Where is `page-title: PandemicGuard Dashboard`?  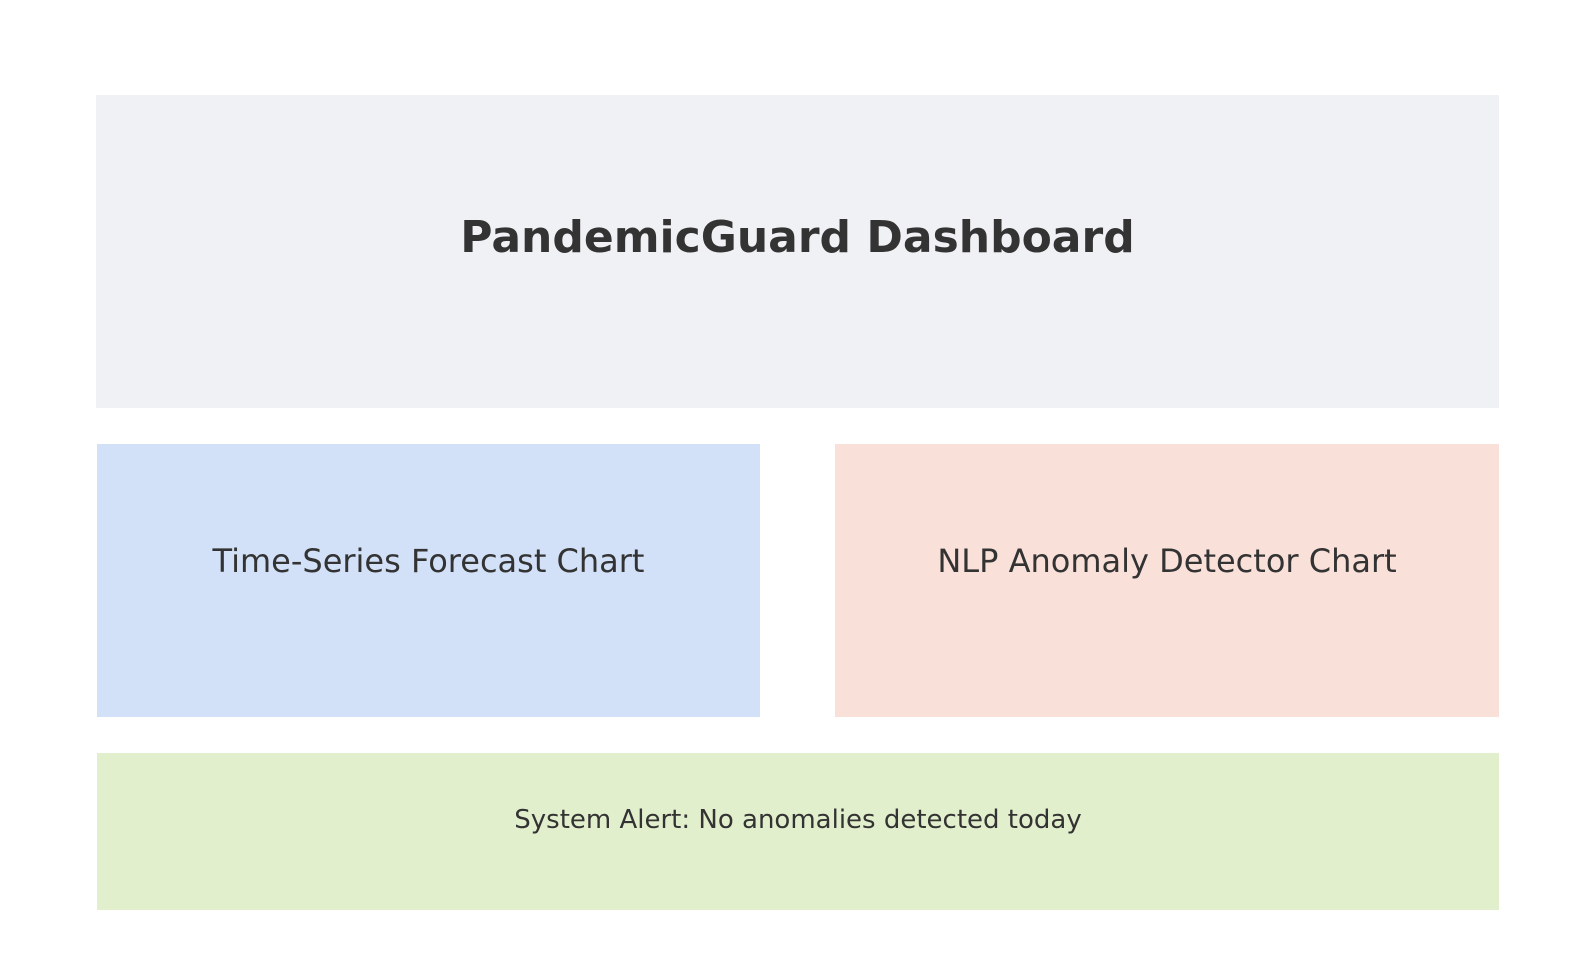 page-title: PandemicGuard Dashboard is located at coordinates (797, 237).